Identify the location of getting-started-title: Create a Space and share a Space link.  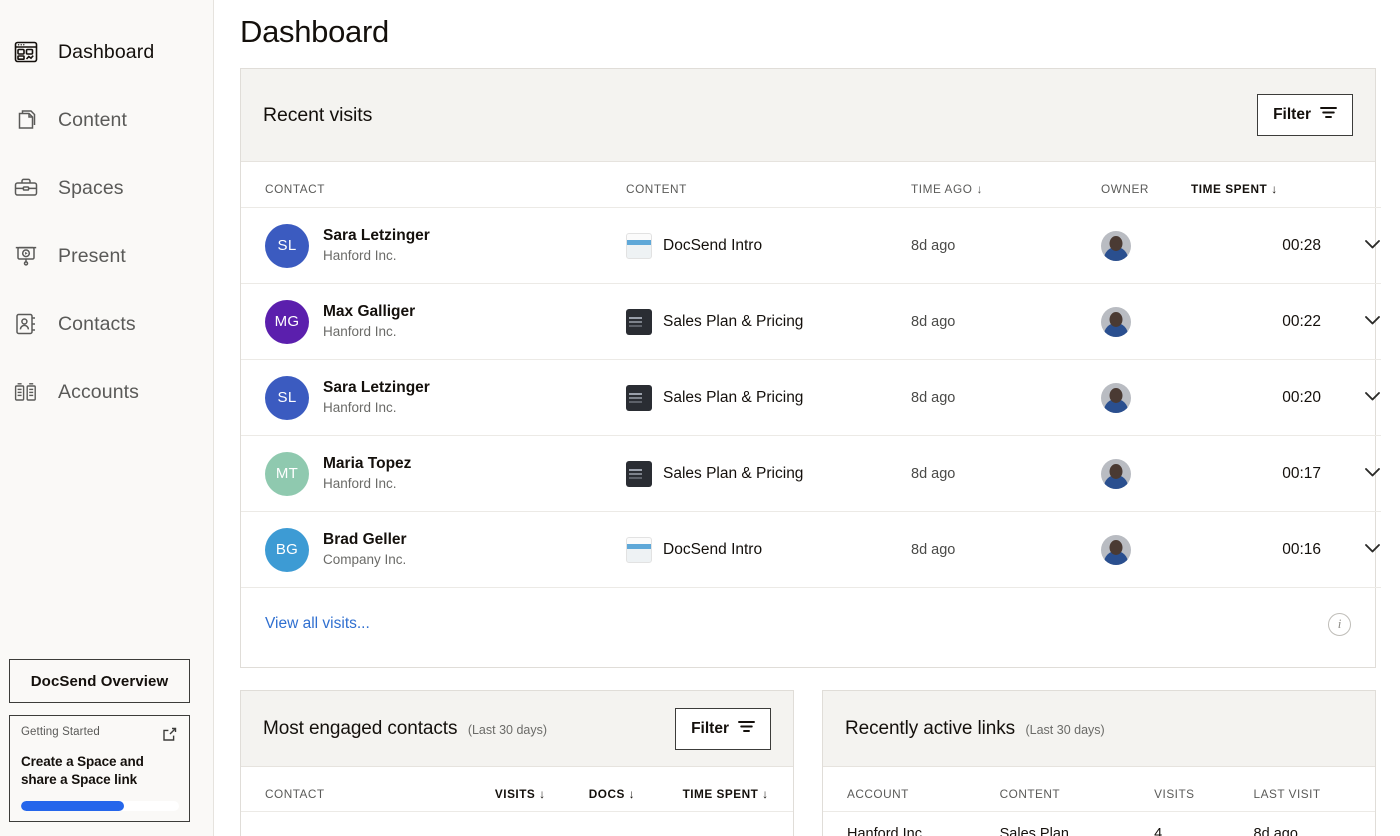
(82, 770).